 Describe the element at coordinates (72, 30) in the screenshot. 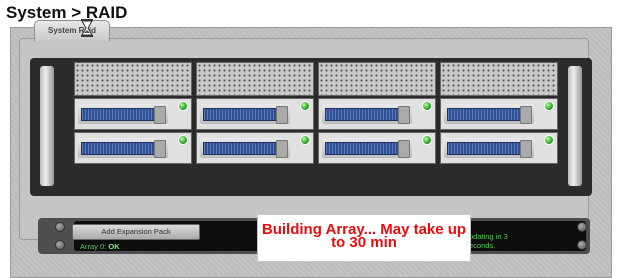

I see `tab-system-raid: System Raid` at that location.